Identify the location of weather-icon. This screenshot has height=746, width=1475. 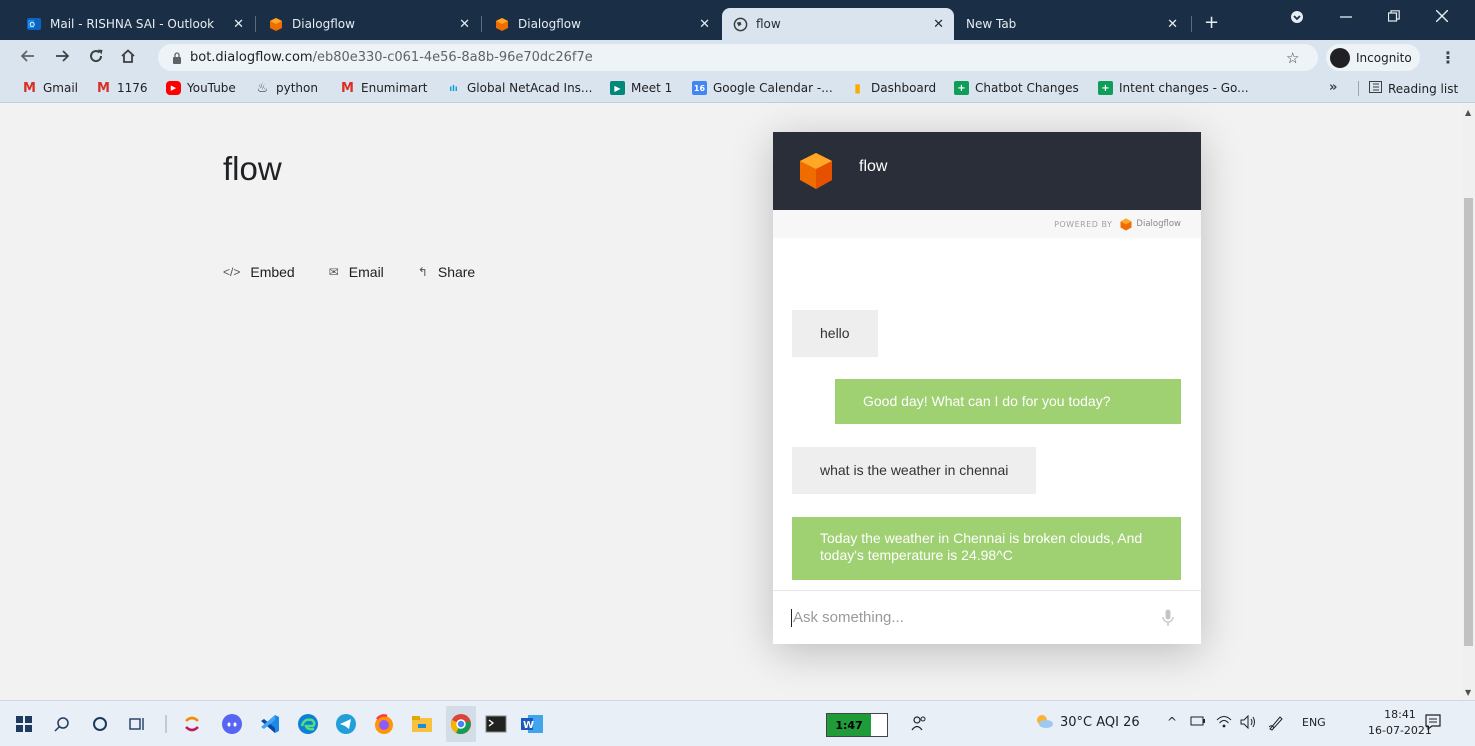
(1044, 723).